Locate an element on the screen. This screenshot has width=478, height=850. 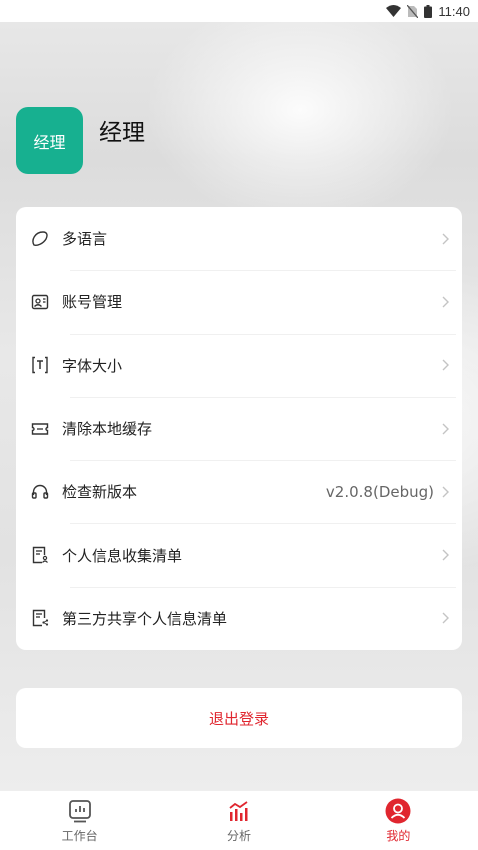
wifi-icon is located at coordinates (394, 11).